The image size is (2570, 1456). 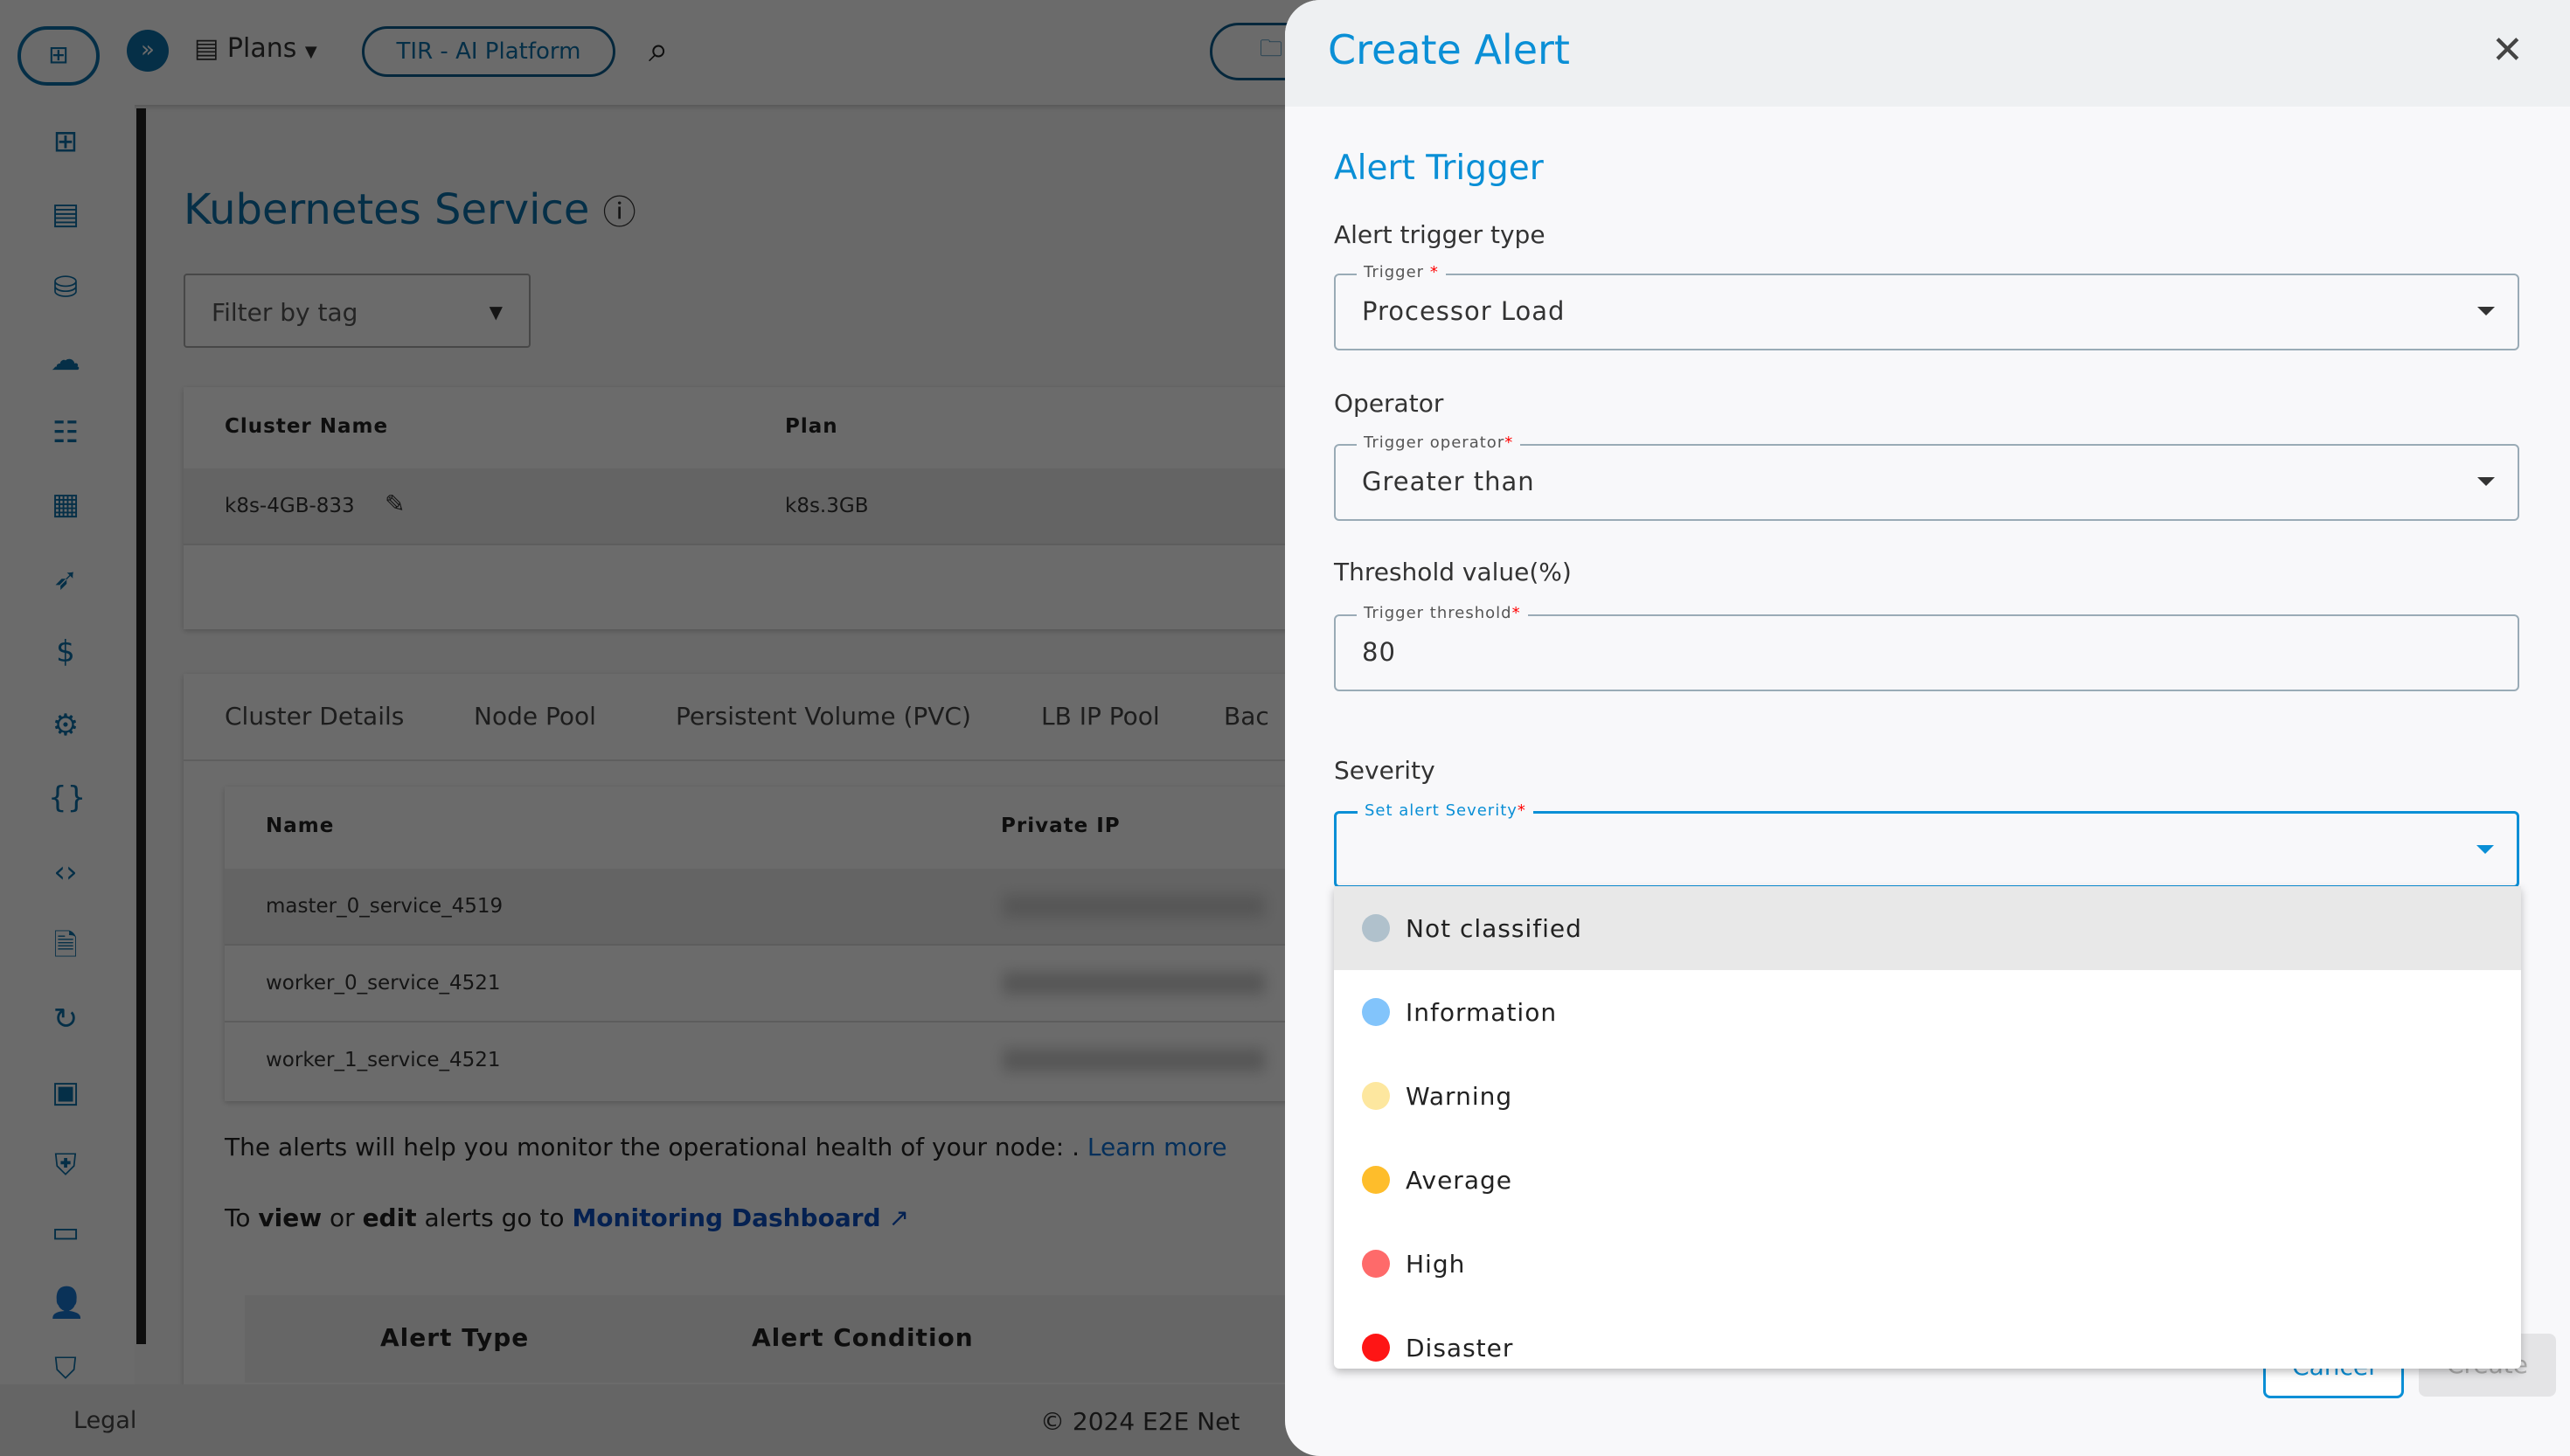 I want to click on dialog-title: Create Alert, so click(x=1449, y=49).